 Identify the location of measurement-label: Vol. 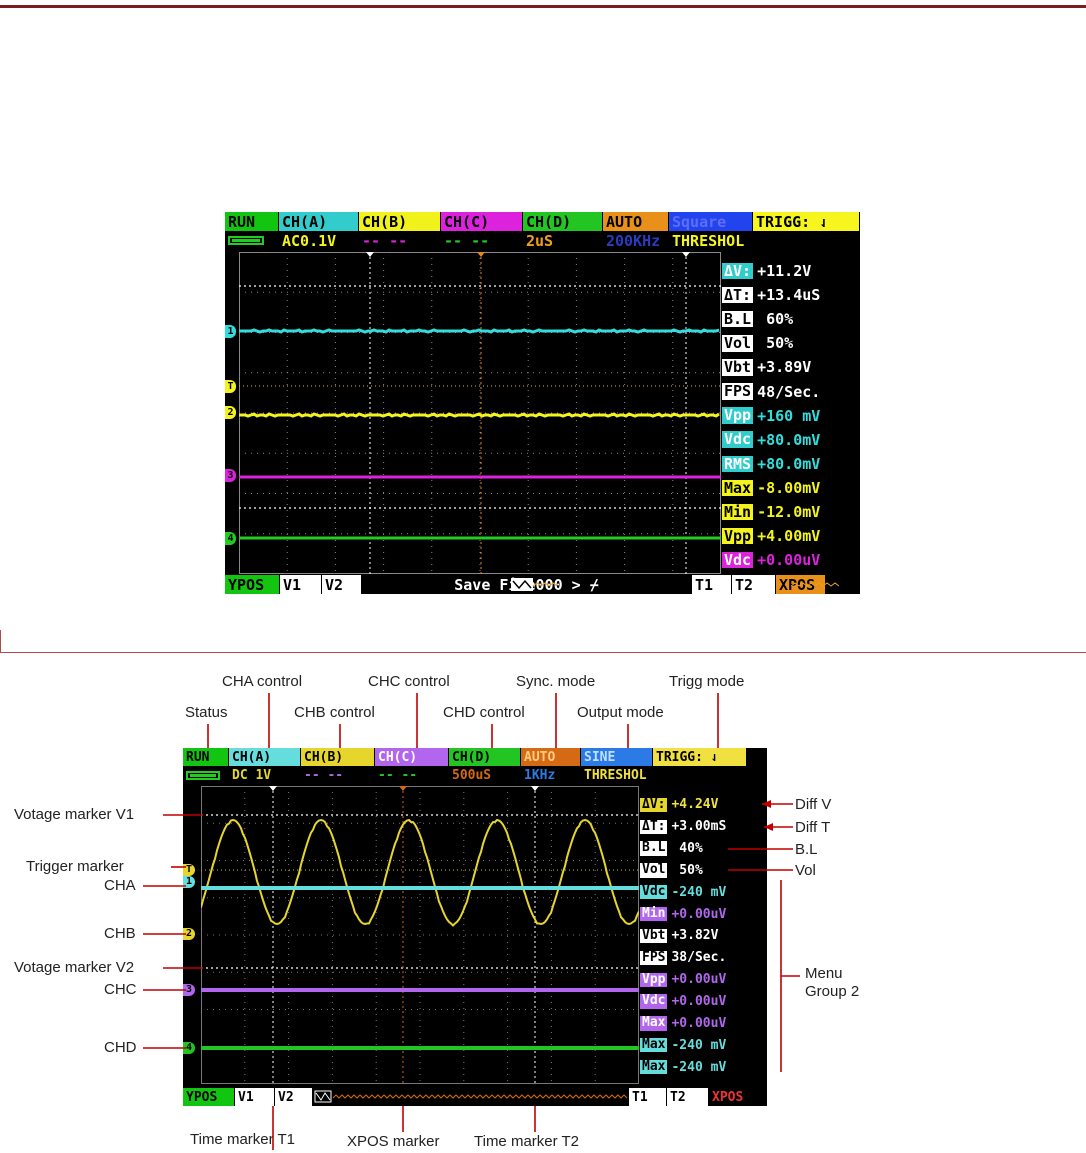
(654, 870).